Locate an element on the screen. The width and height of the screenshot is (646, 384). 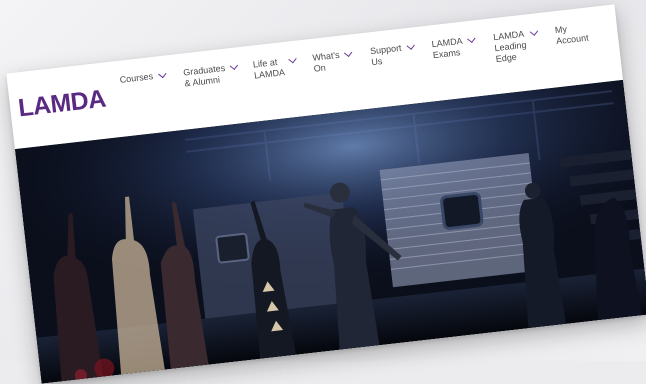
nav-item-my-account: My Account is located at coordinates (577, 39).